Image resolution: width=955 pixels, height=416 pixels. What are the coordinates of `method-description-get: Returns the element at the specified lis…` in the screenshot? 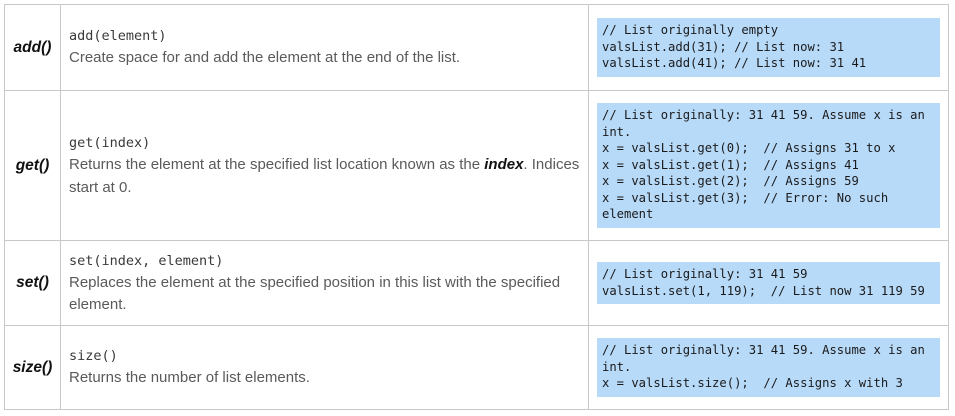 It's located at (324, 176).